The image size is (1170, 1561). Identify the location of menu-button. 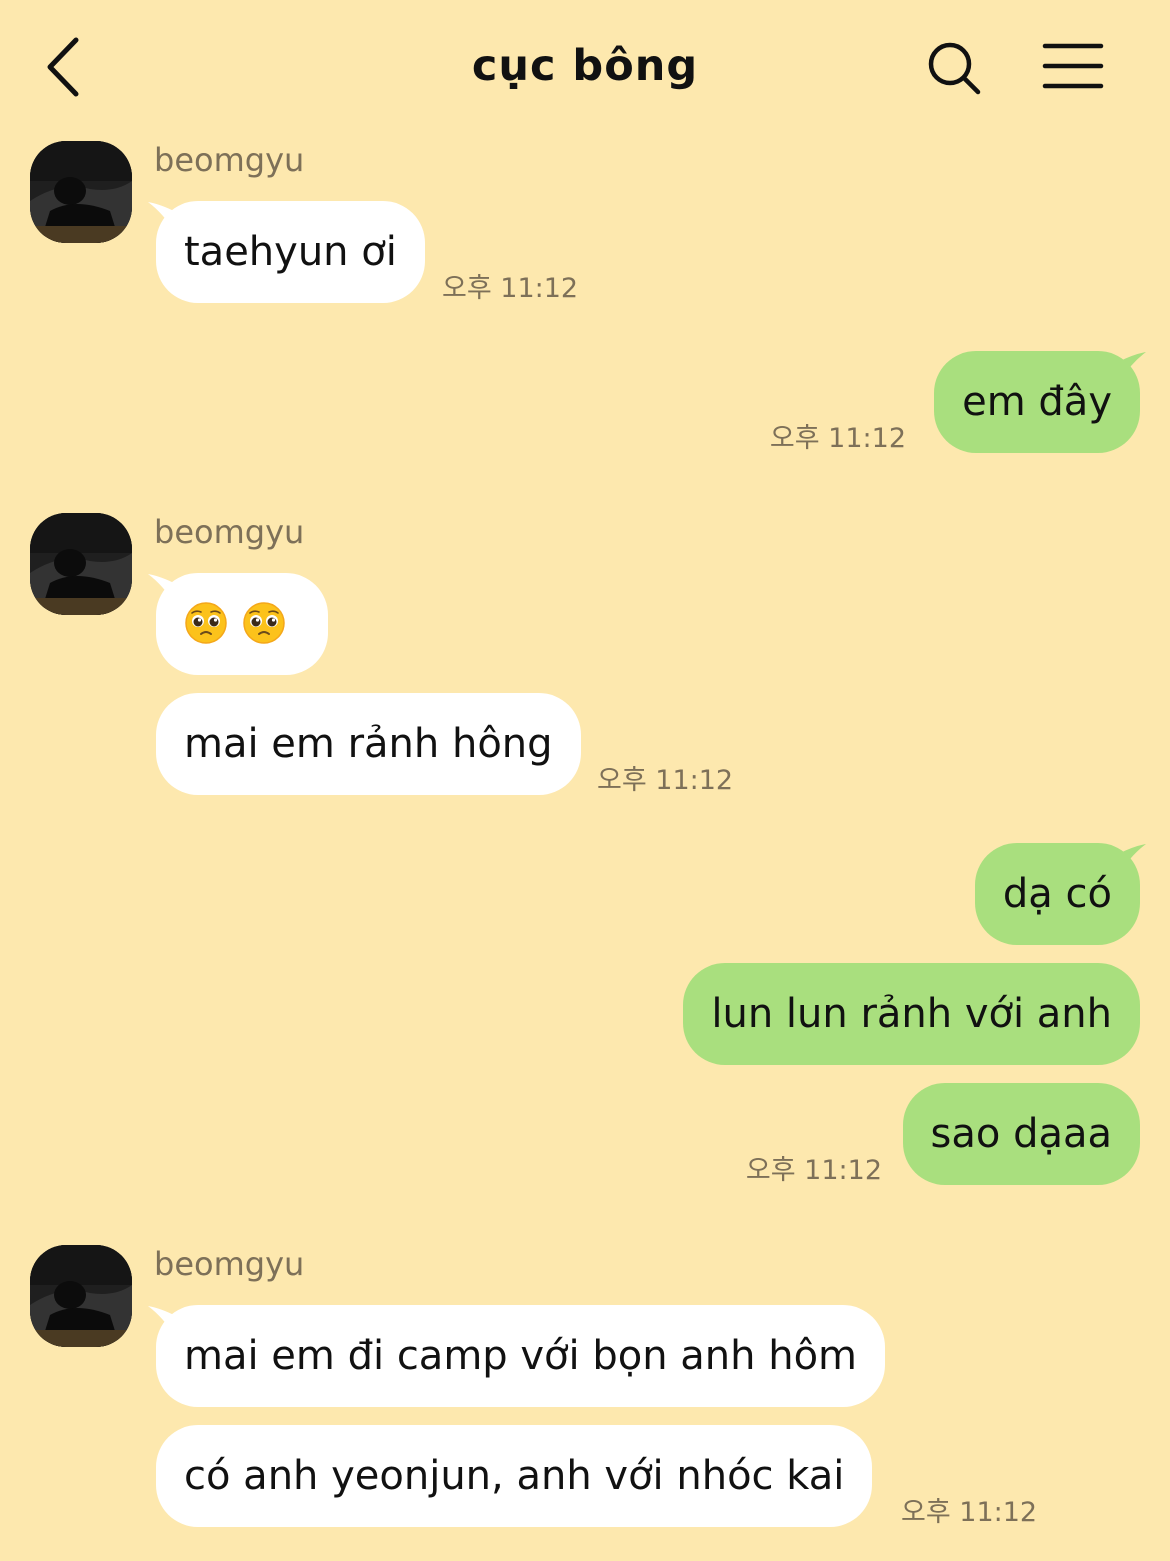
(1073, 66).